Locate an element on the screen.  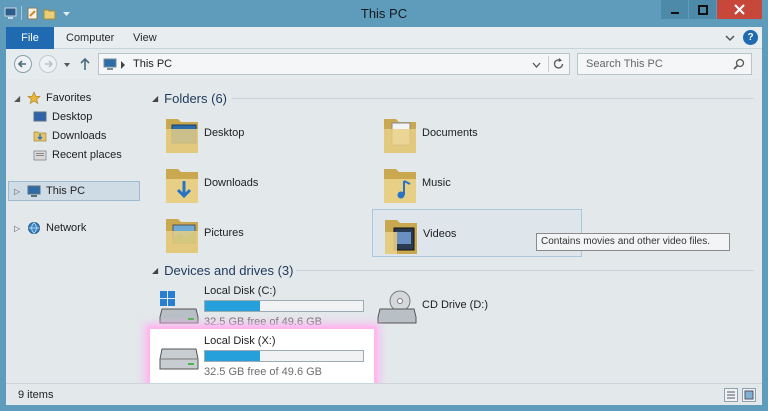
back-button is located at coordinates (23, 64).